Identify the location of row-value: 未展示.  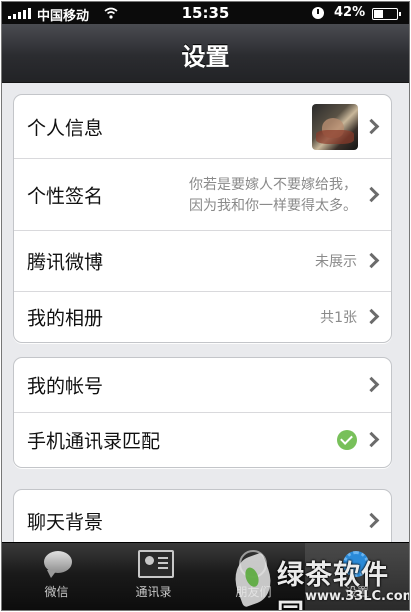
(336, 262).